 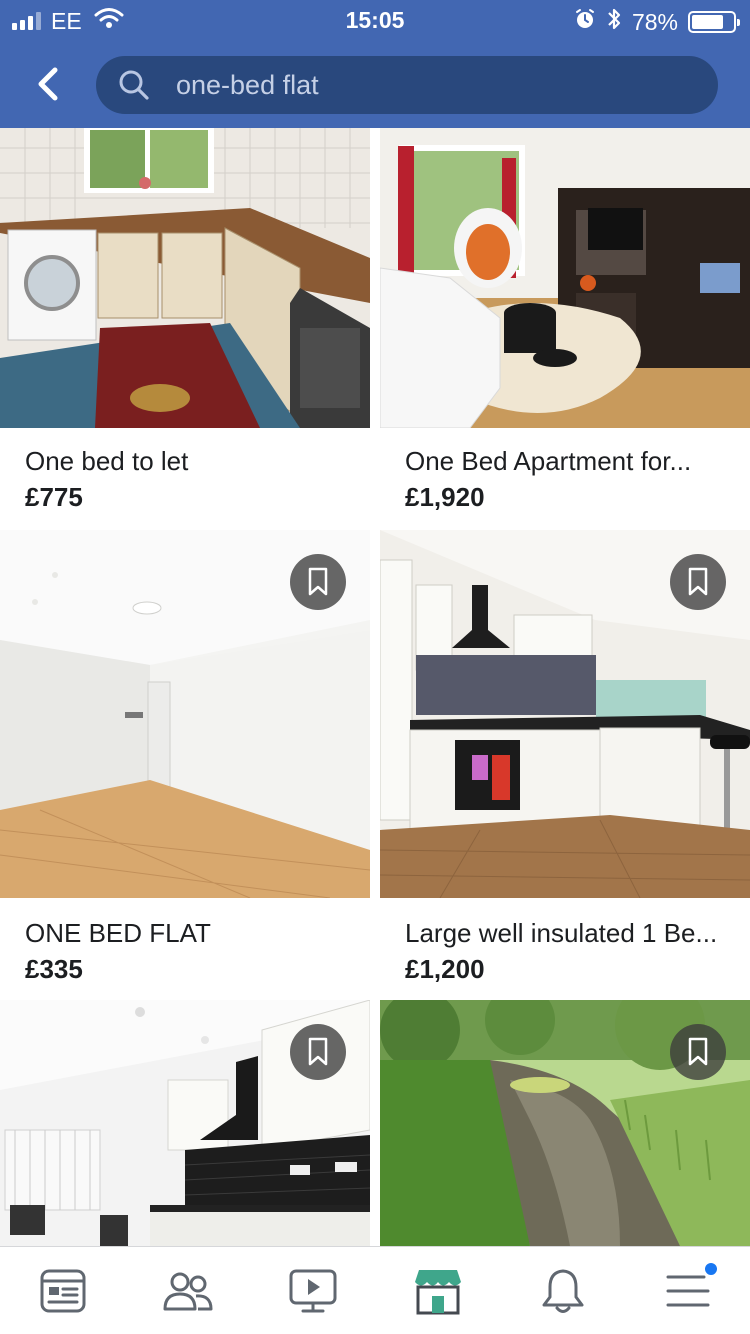 What do you see at coordinates (585, 22) in the screenshot?
I see `alarm-icon` at bounding box center [585, 22].